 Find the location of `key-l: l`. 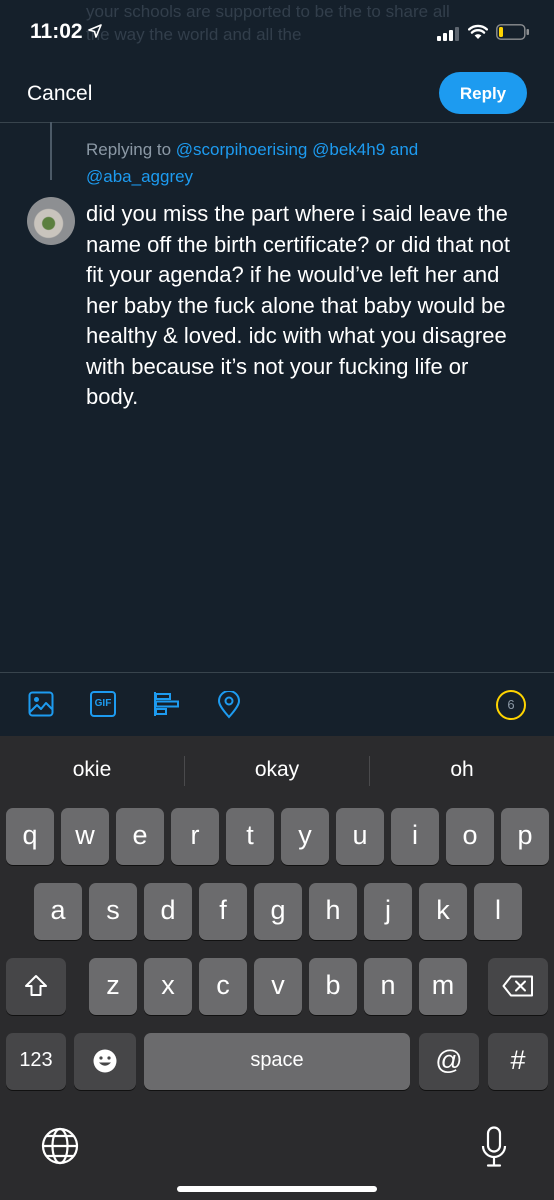

key-l: l is located at coordinates (498, 911).